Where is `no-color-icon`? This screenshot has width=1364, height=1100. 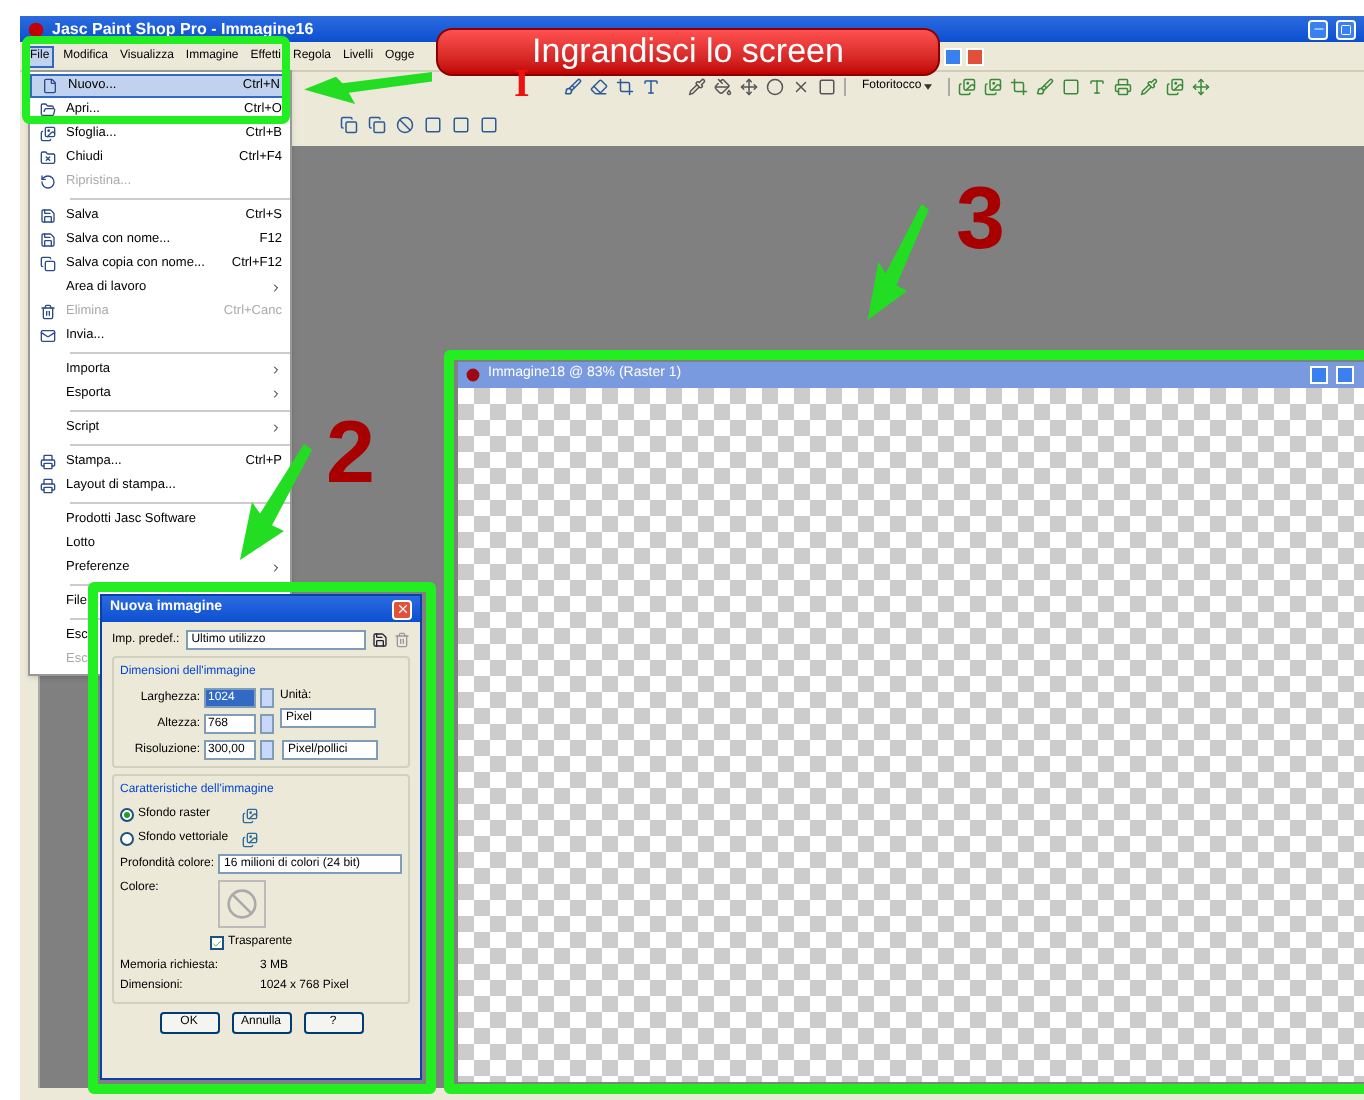
no-color-icon is located at coordinates (242, 904).